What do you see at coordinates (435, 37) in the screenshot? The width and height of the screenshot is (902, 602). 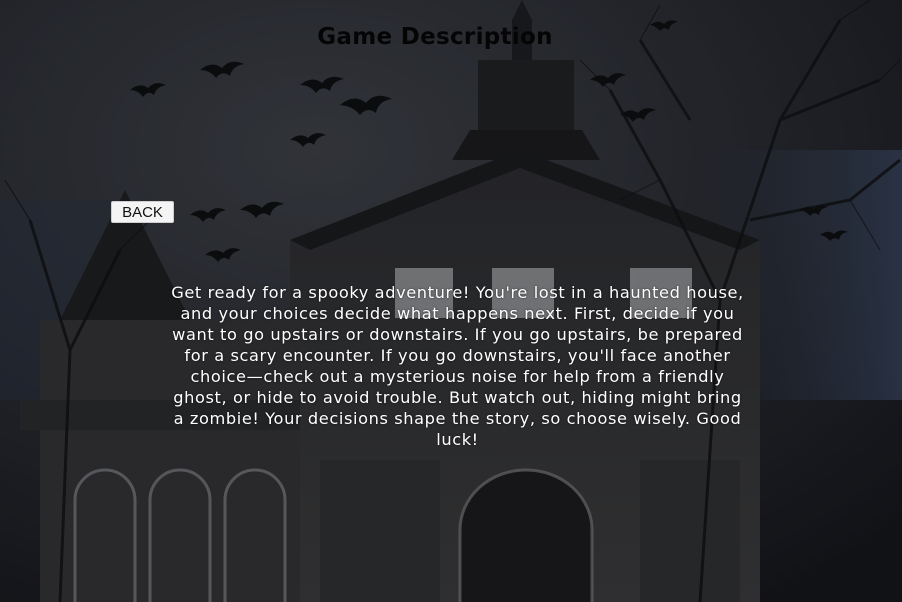 I see `page-title: Game Description` at bounding box center [435, 37].